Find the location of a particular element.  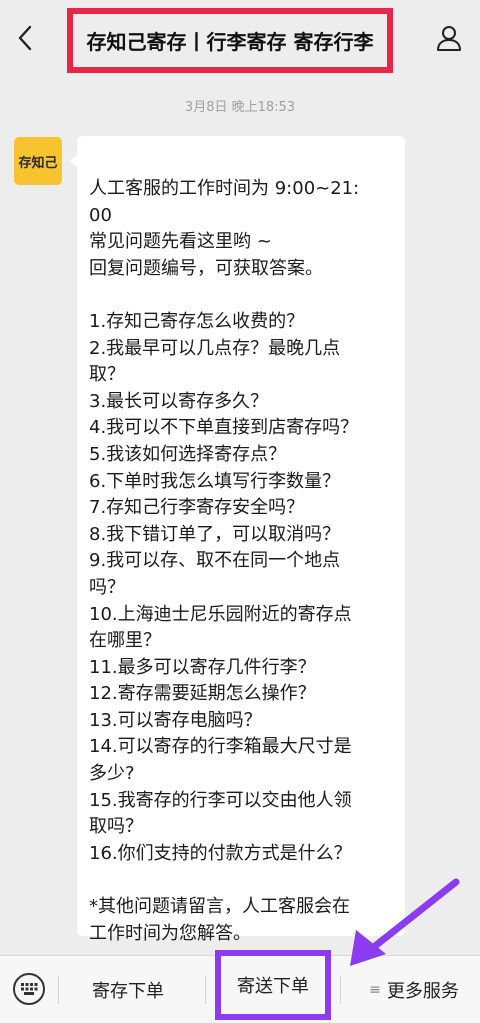

message-line: 10.上海迪士尼乐园附近的寄存点 is located at coordinates (220, 614).